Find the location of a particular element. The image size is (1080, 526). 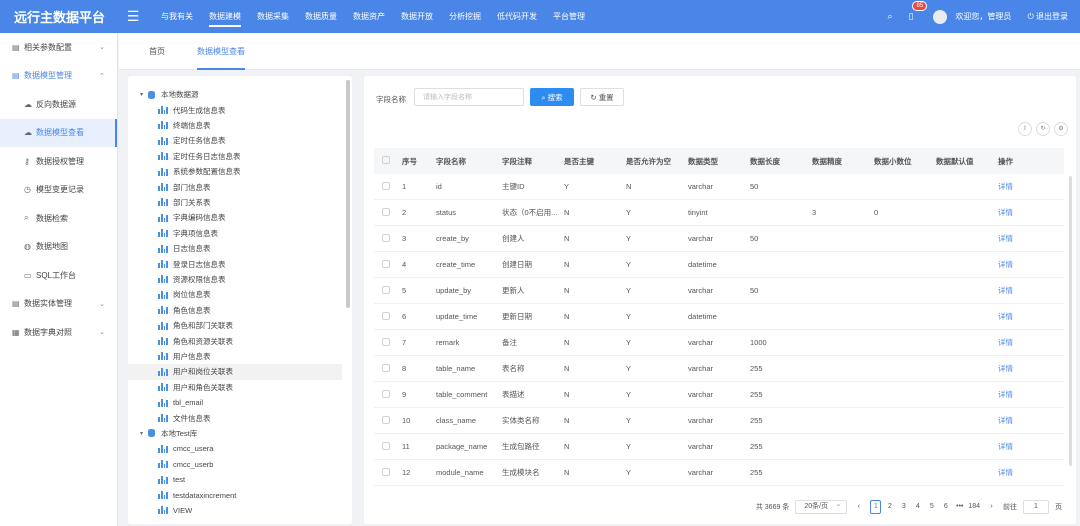

bell-icon: ▯ 85 is located at coordinates (918, 11).